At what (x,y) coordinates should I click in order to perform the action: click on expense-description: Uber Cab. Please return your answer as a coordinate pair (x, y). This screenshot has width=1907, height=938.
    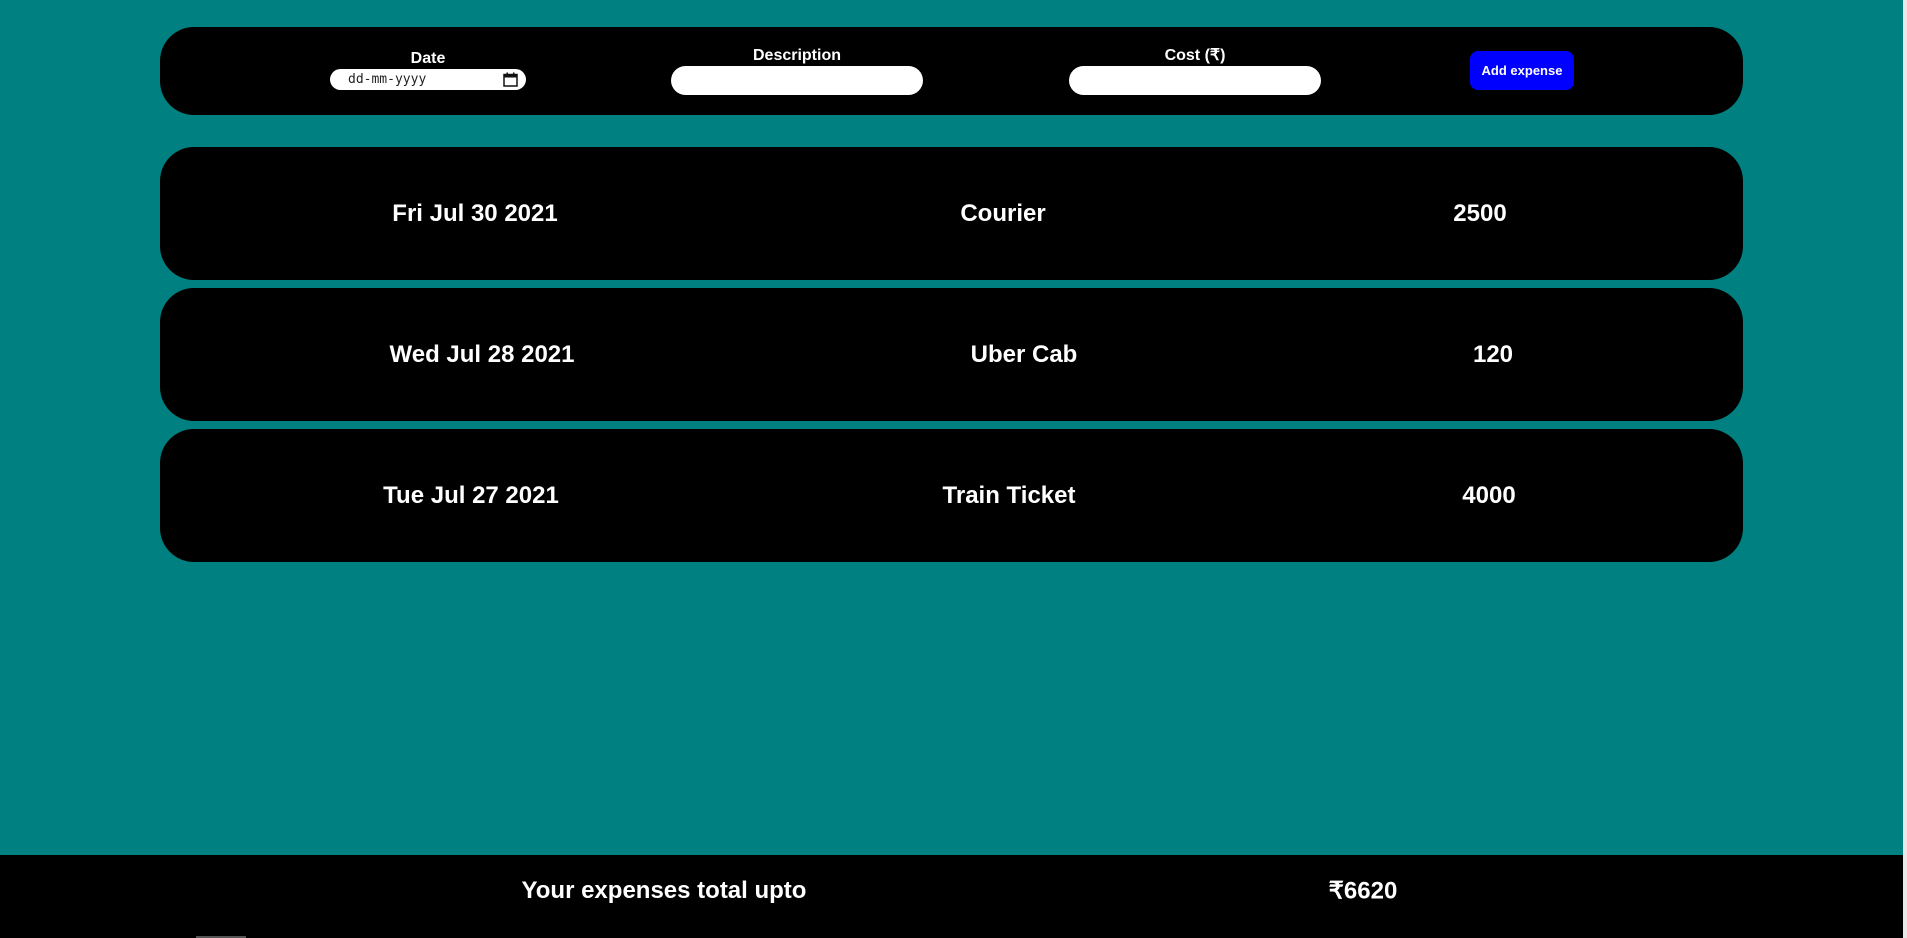
    Looking at the image, I should click on (1024, 354).